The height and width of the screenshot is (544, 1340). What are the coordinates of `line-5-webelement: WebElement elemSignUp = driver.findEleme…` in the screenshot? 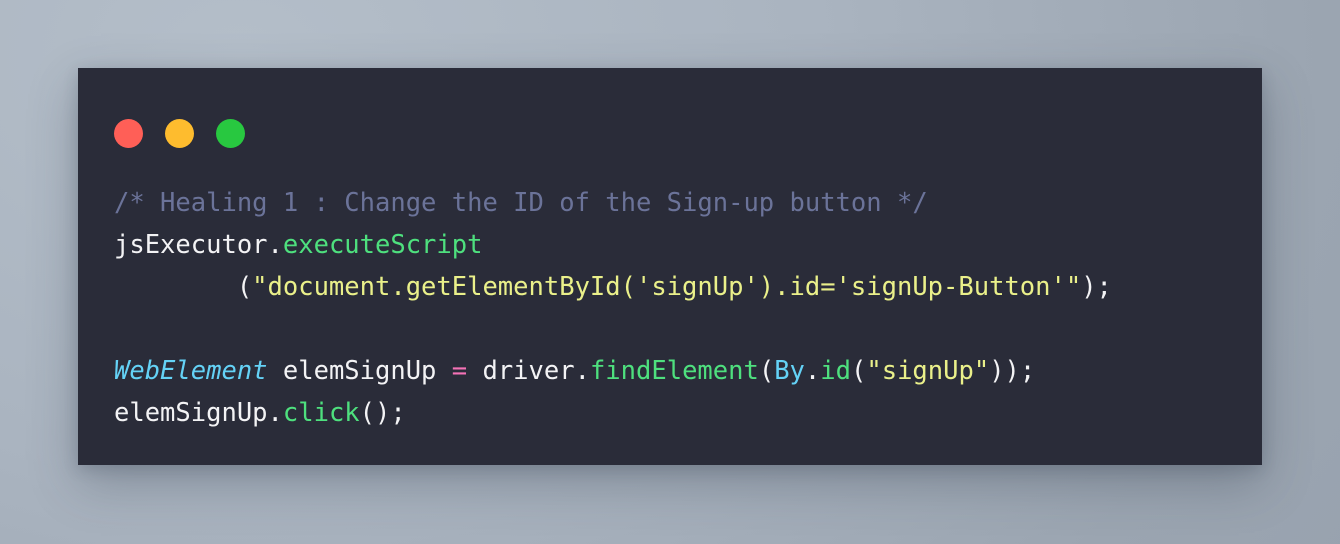 It's located at (679, 371).